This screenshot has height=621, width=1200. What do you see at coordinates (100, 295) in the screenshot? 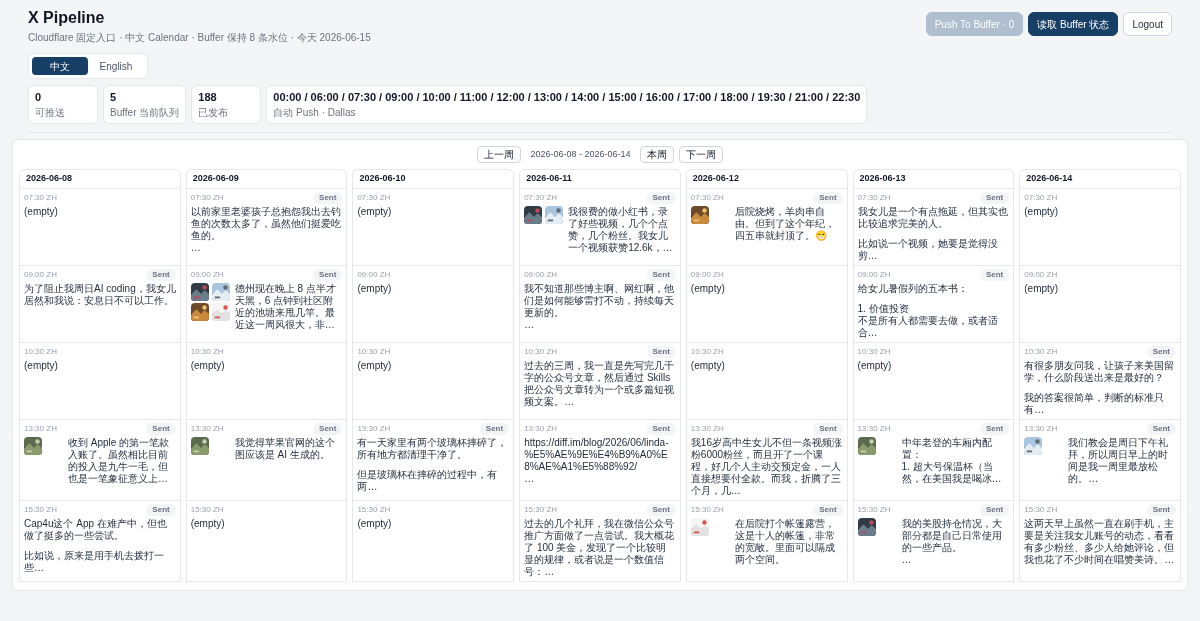
I see `post-text: 为了阻止我周日AI coding，我女儿居然和我说：安息日不可以工作。` at bounding box center [100, 295].